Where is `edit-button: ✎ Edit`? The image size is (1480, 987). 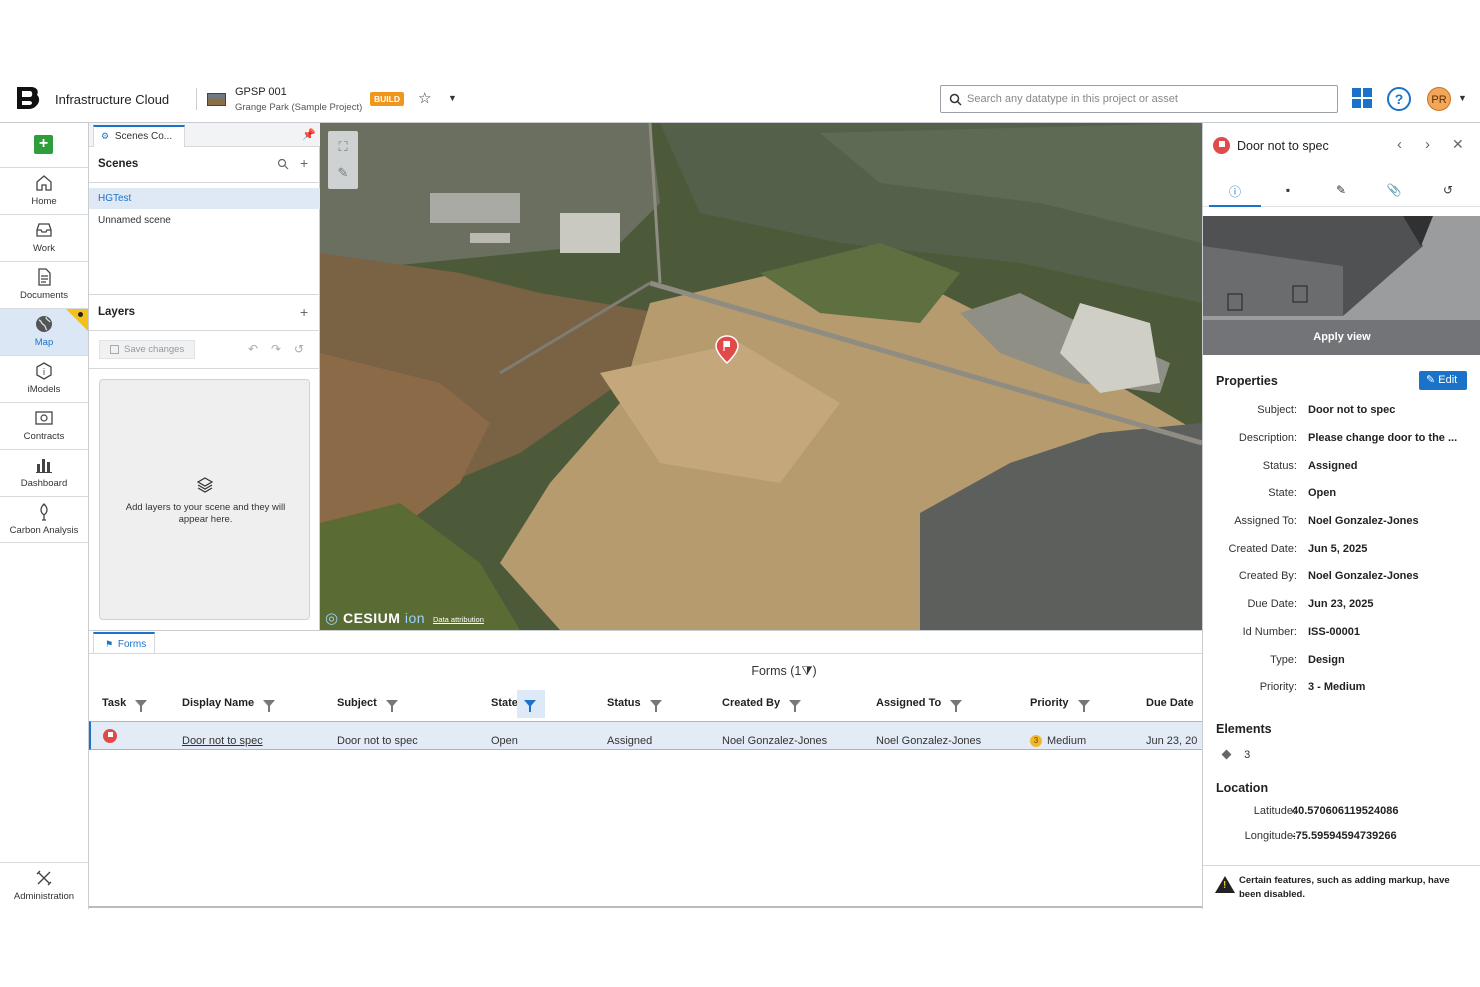
edit-button: ✎ Edit is located at coordinates (1443, 380).